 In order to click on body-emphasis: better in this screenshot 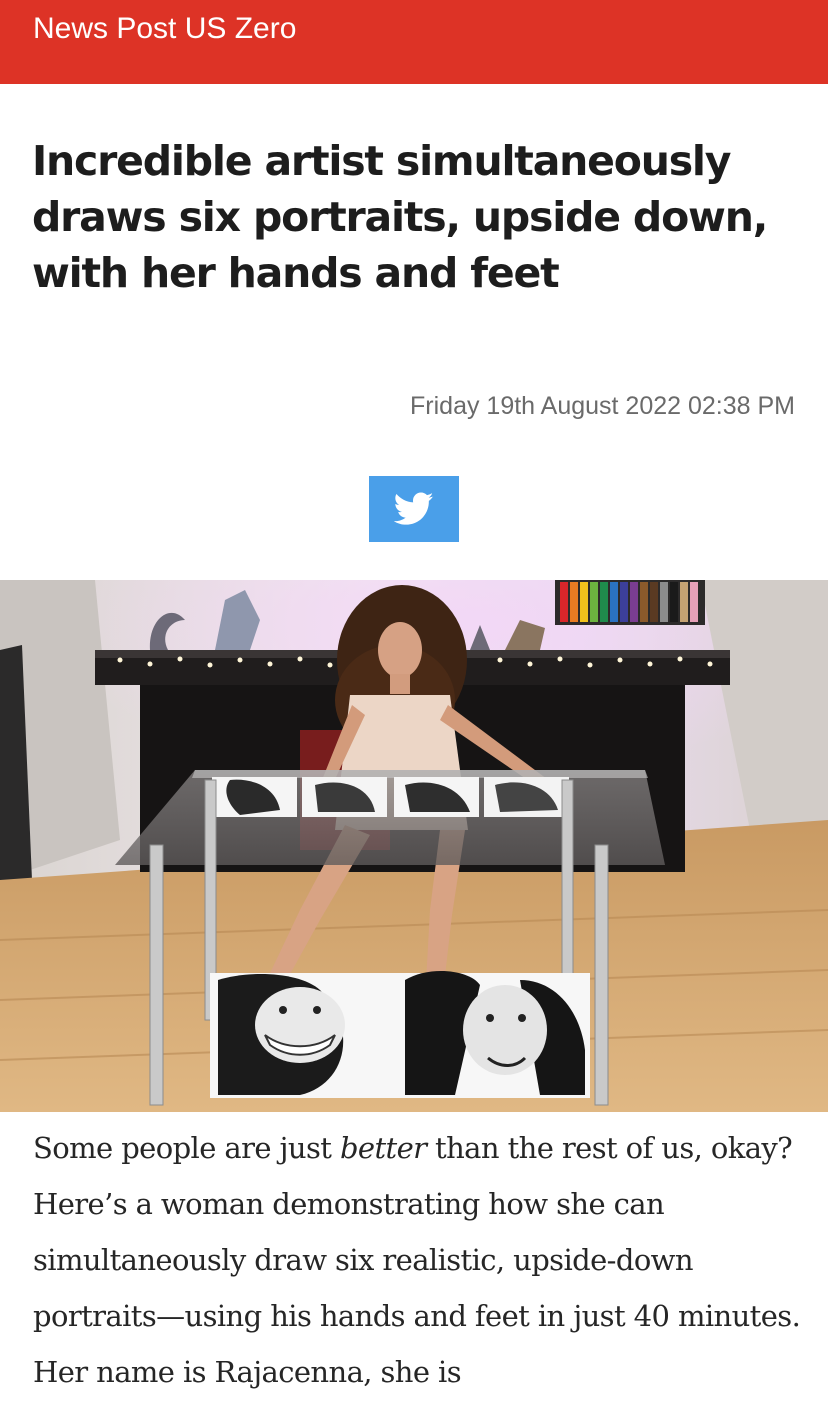, I will do `click(383, 1148)`.